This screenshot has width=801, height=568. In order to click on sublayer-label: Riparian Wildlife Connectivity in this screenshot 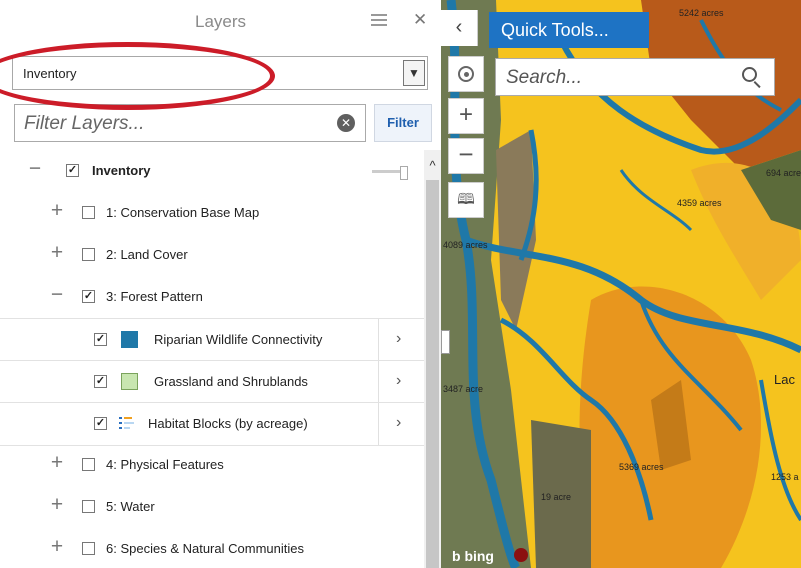, I will do `click(238, 339)`.